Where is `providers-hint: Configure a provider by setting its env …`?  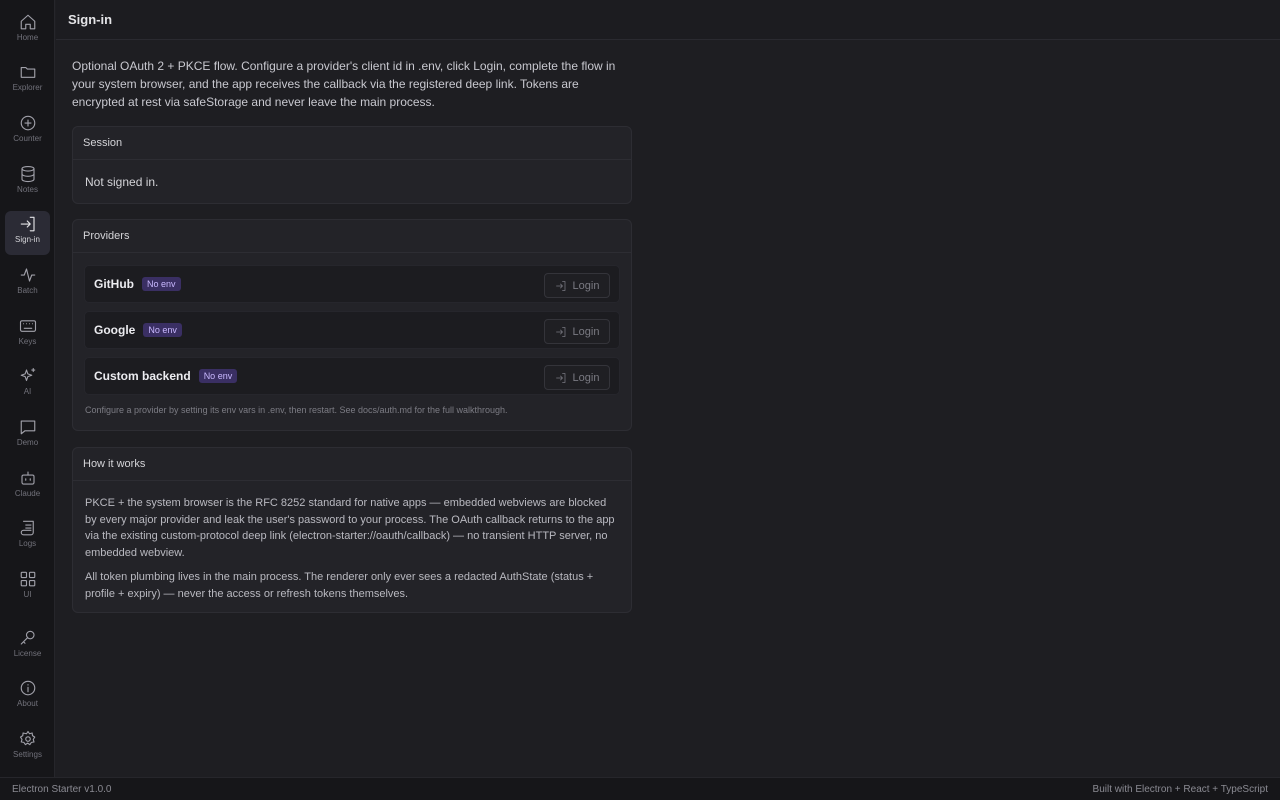
providers-hint: Configure a provider by setting its env … is located at coordinates (296, 410).